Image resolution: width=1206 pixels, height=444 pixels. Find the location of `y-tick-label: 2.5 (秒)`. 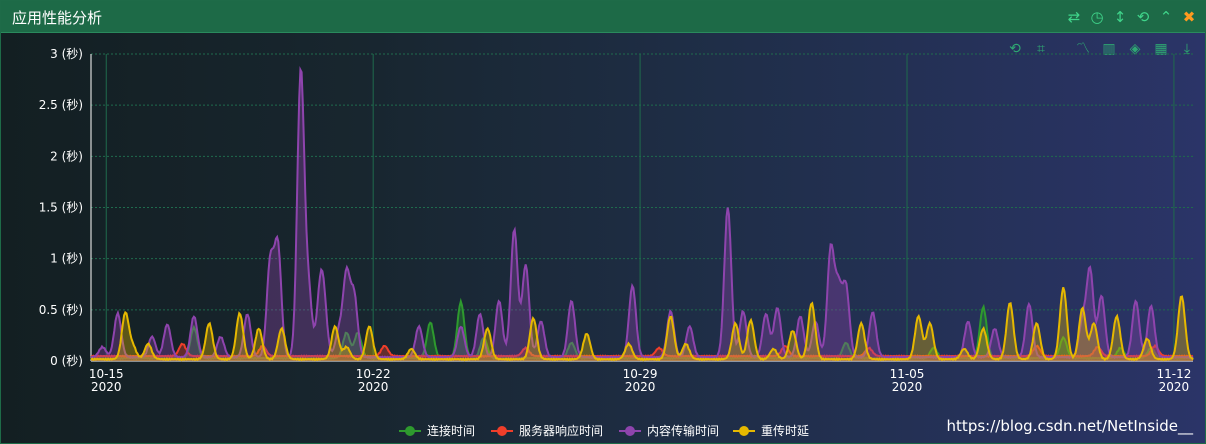

y-tick-label: 2.5 (秒) is located at coordinates (61, 105).